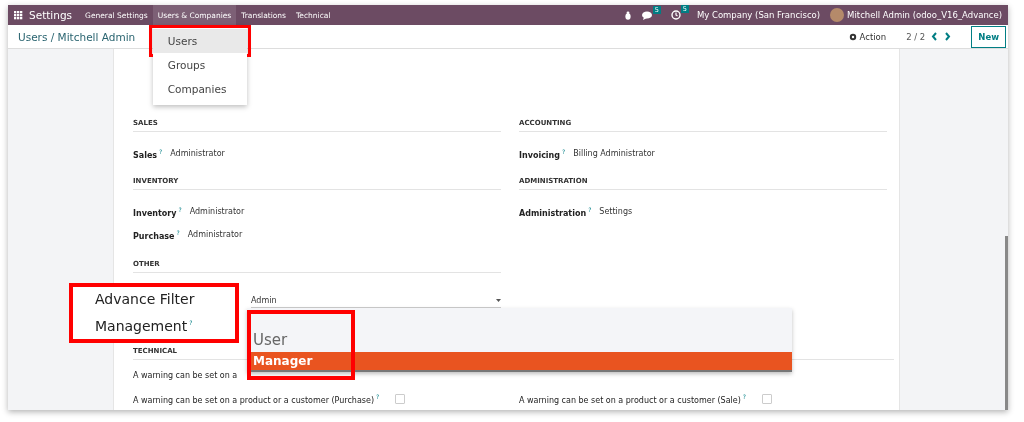  Describe the element at coordinates (199, 89) in the screenshot. I see `dropdown-item: Companies` at that location.